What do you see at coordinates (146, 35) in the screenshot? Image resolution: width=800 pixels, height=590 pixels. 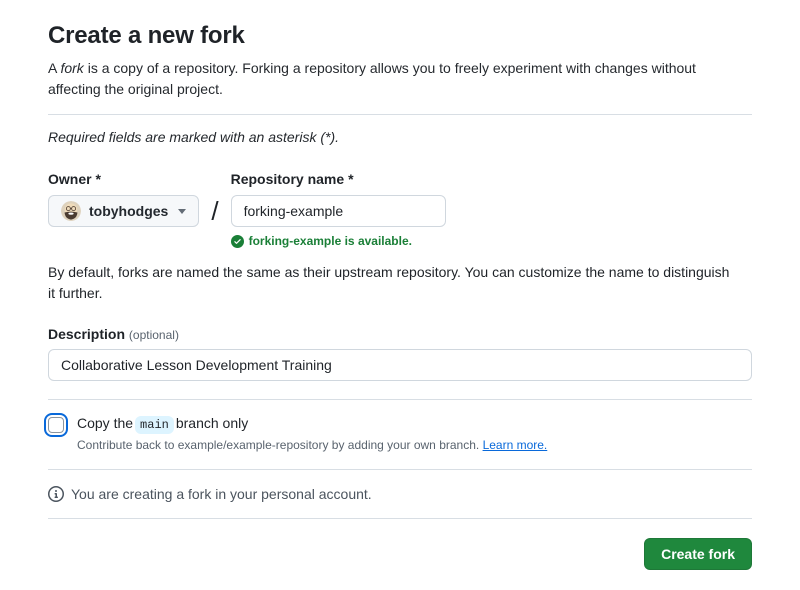 I see `page-title: Create a new fork` at bounding box center [146, 35].